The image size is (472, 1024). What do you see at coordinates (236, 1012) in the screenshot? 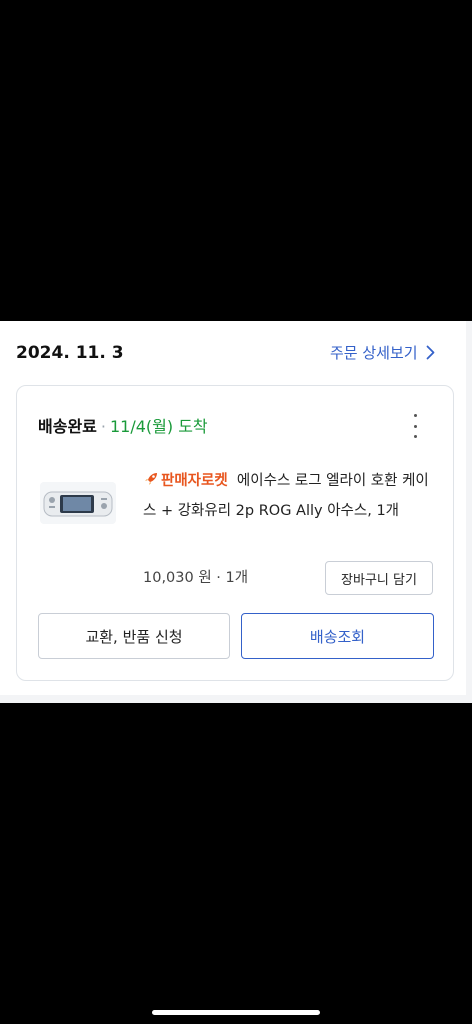
I see `home-indicator` at bounding box center [236, 1012].